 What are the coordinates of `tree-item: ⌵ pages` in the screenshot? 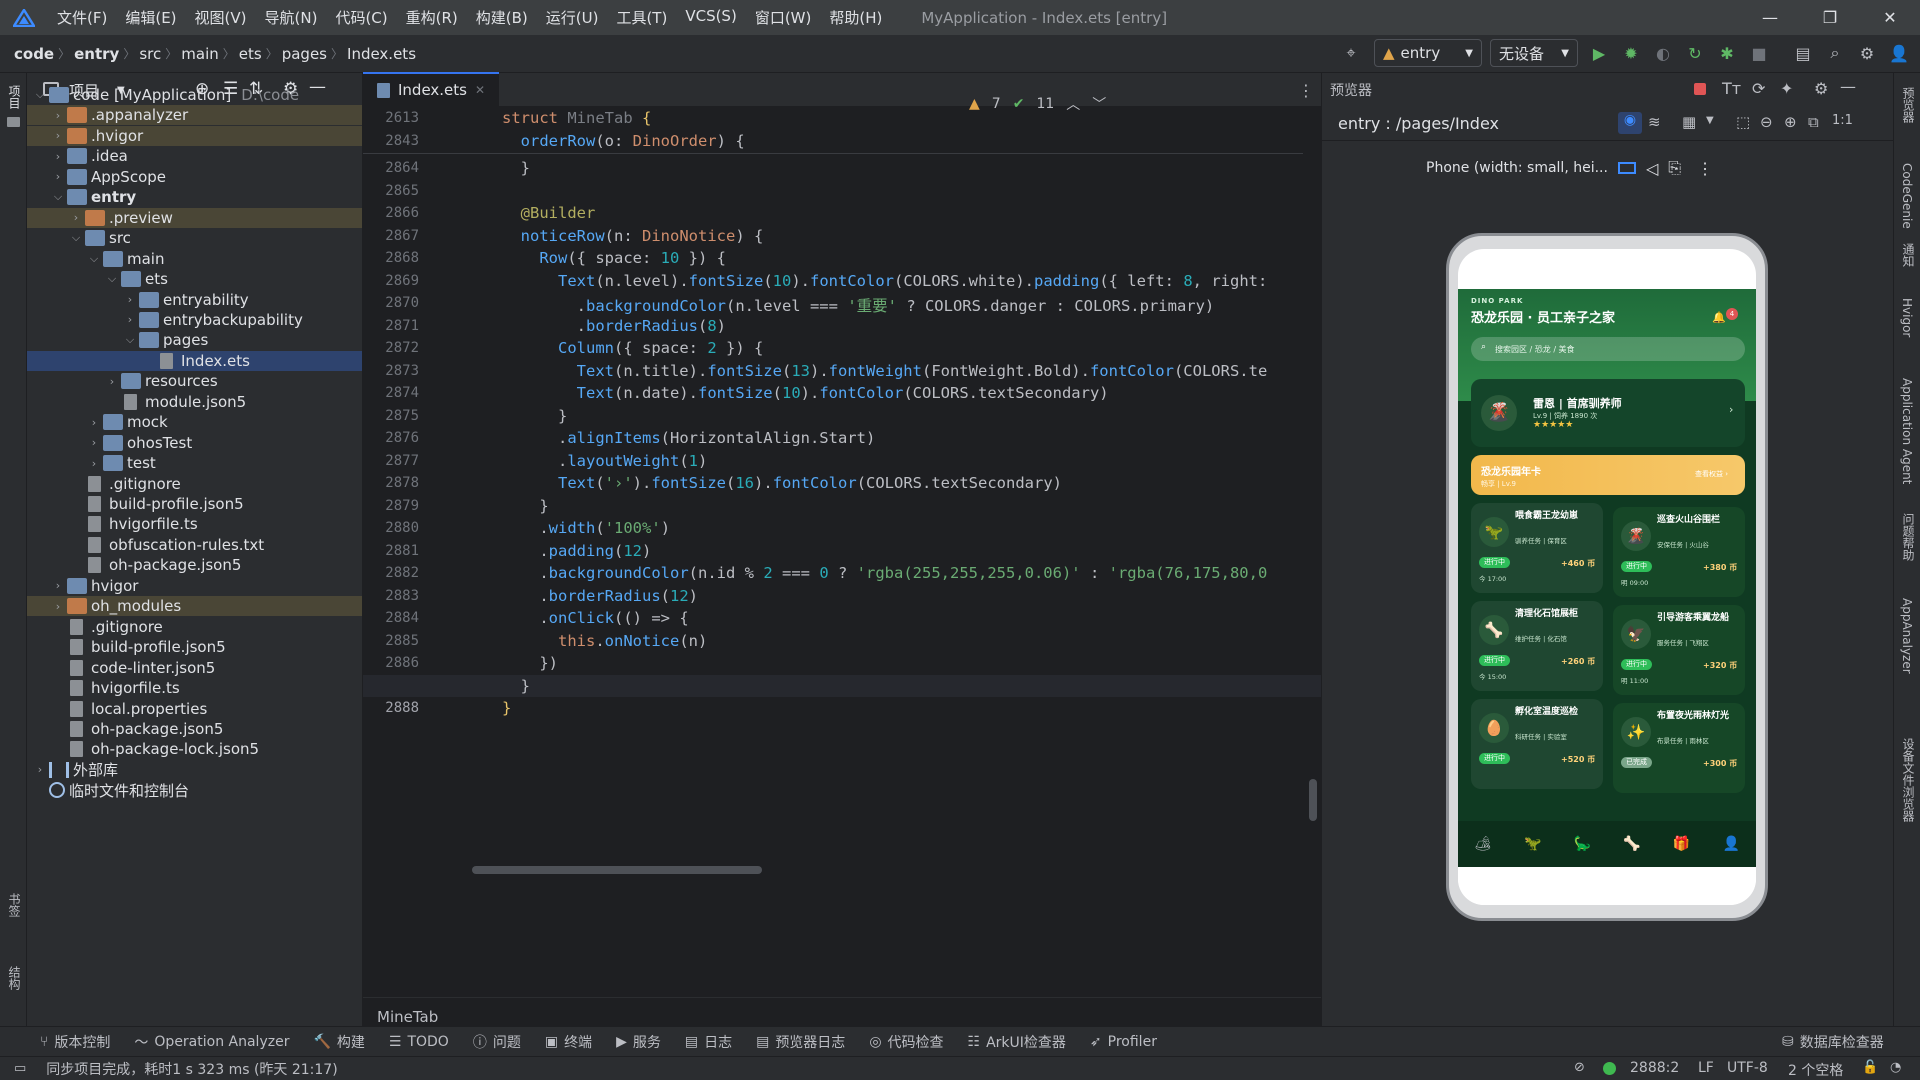 It's located at (194, 340).